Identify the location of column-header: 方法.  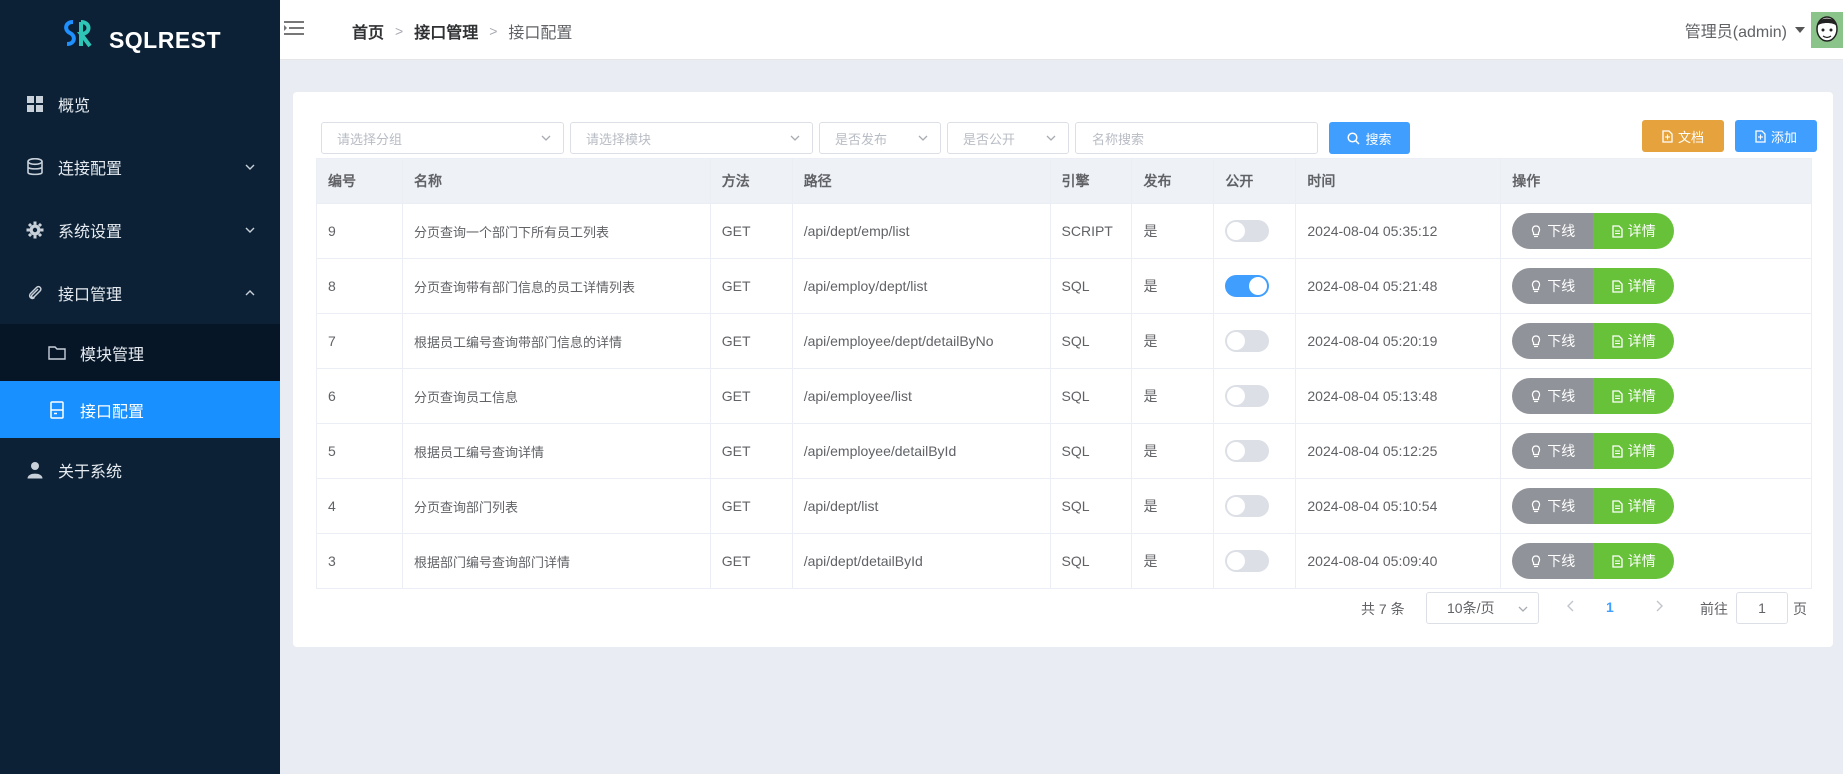
(752, 181).